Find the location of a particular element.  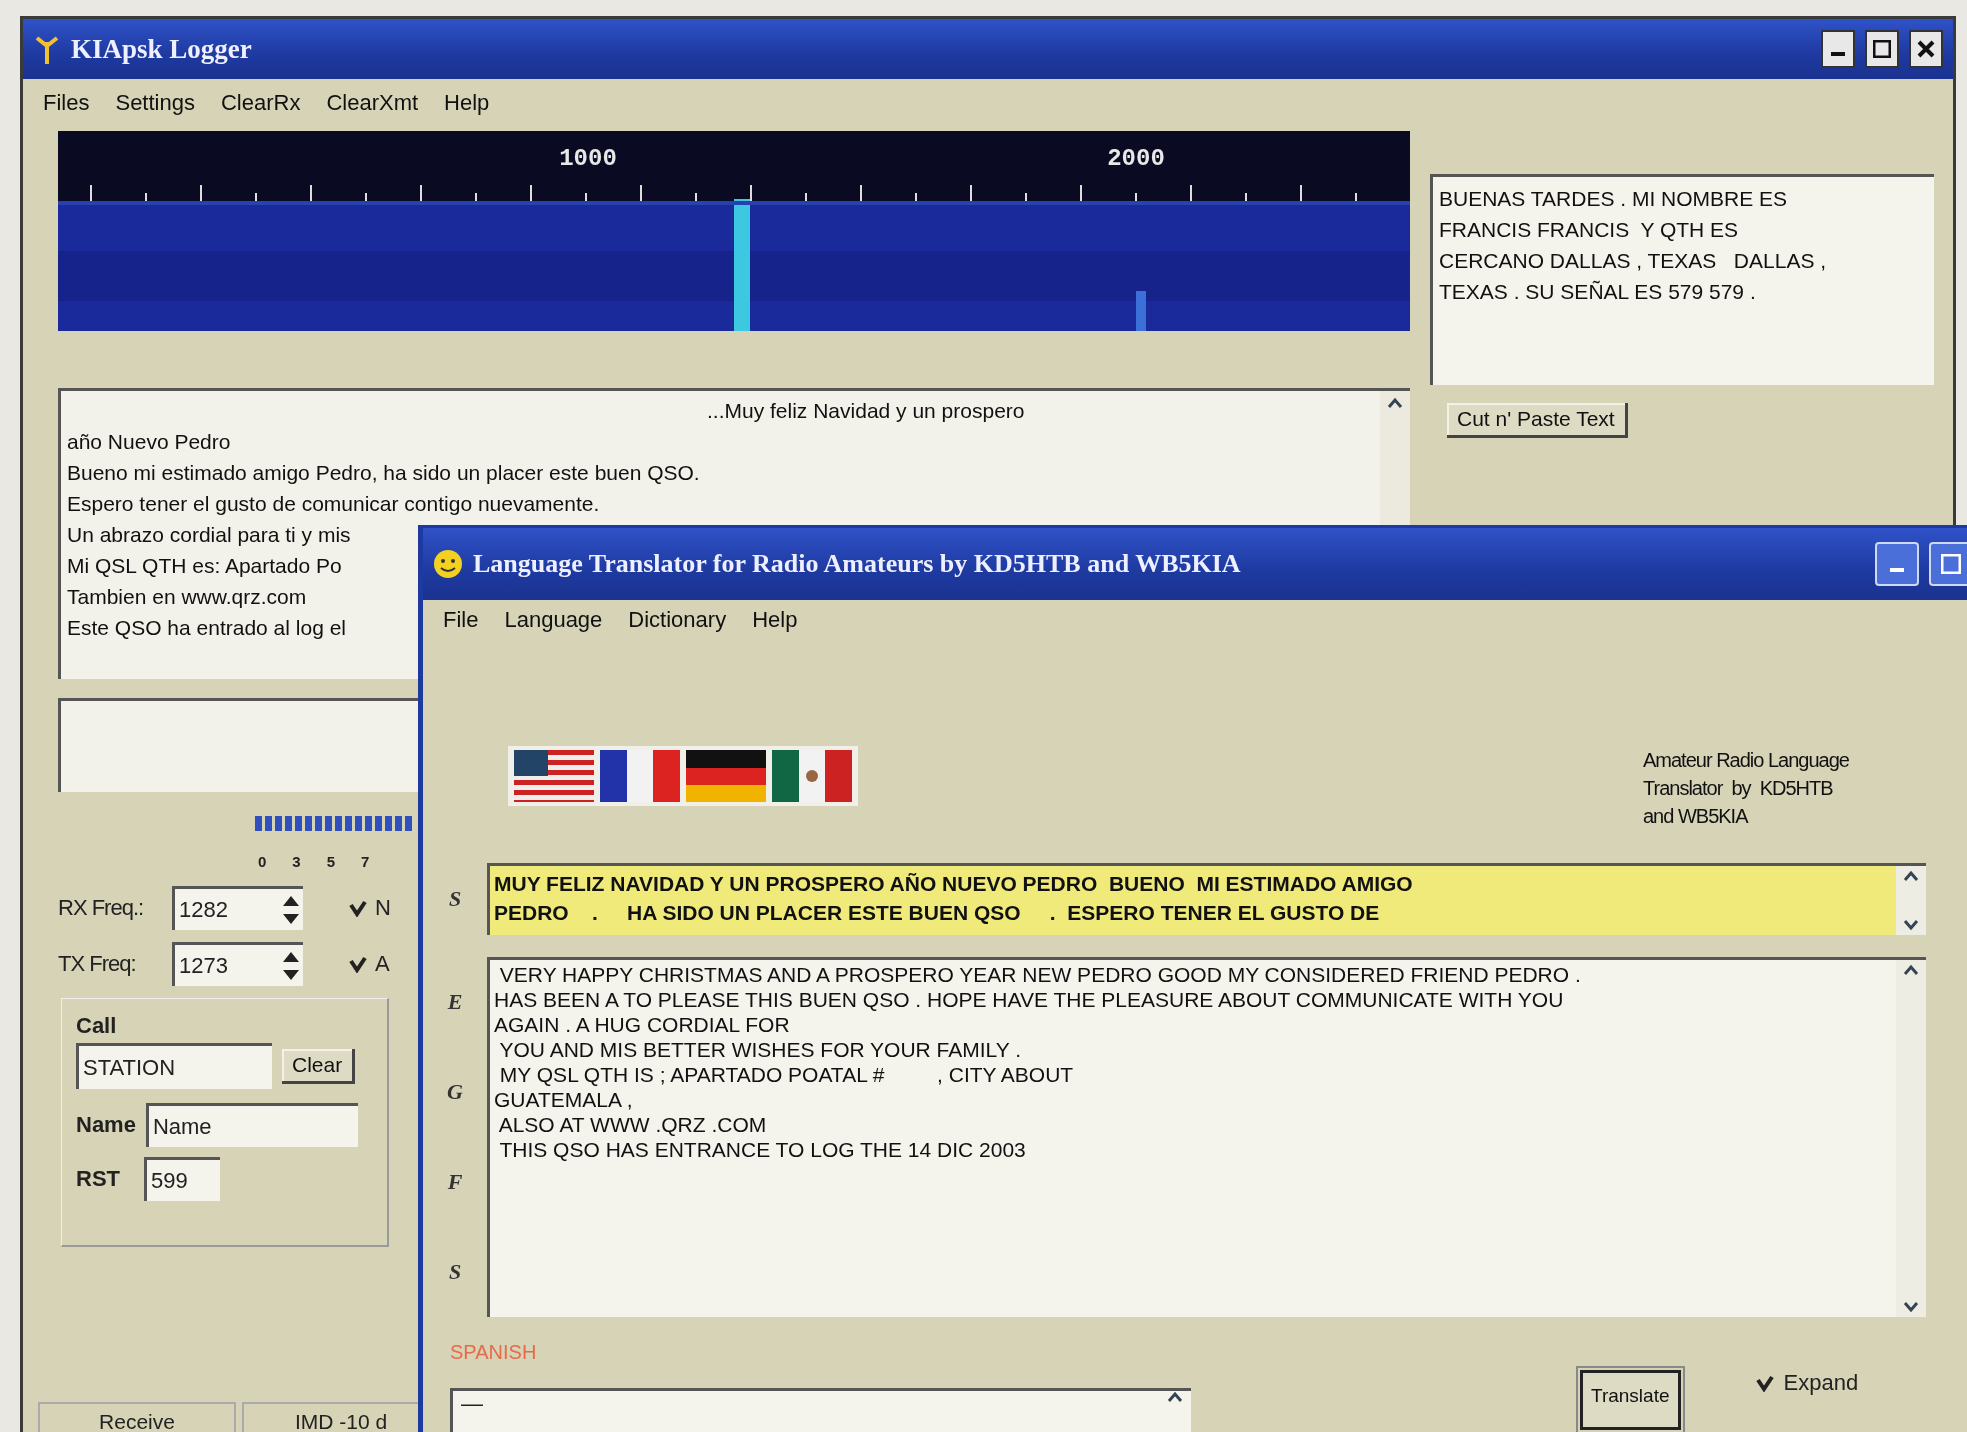

field-label: RST is located at coordinates (98, 1179).